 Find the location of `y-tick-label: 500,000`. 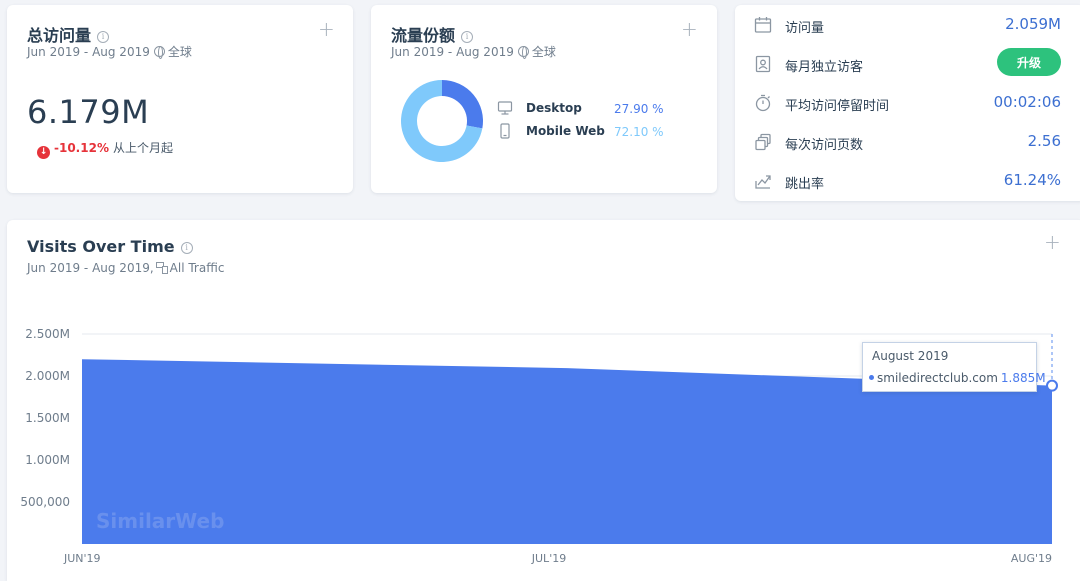

y-tick-label: 500,000 is located at coordinates (45, 502).